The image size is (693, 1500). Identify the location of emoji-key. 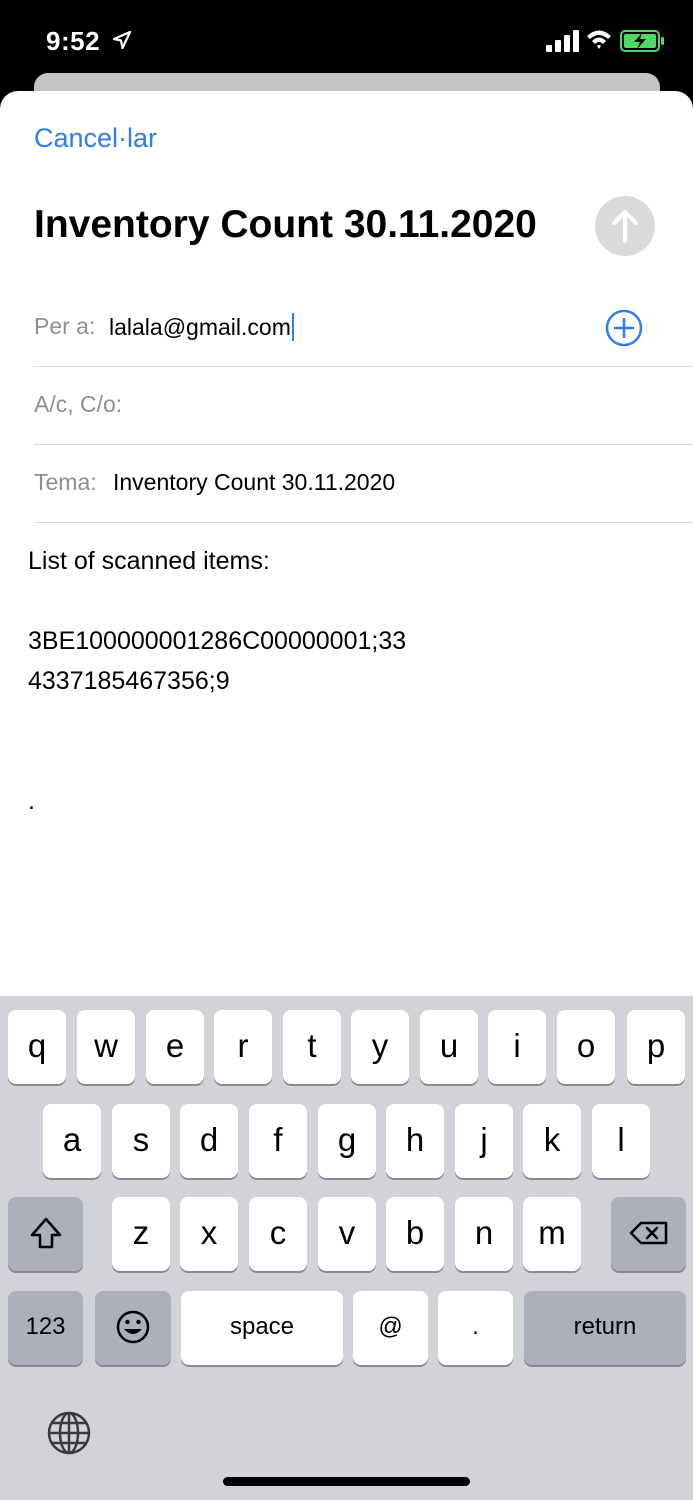
(133, 1328).